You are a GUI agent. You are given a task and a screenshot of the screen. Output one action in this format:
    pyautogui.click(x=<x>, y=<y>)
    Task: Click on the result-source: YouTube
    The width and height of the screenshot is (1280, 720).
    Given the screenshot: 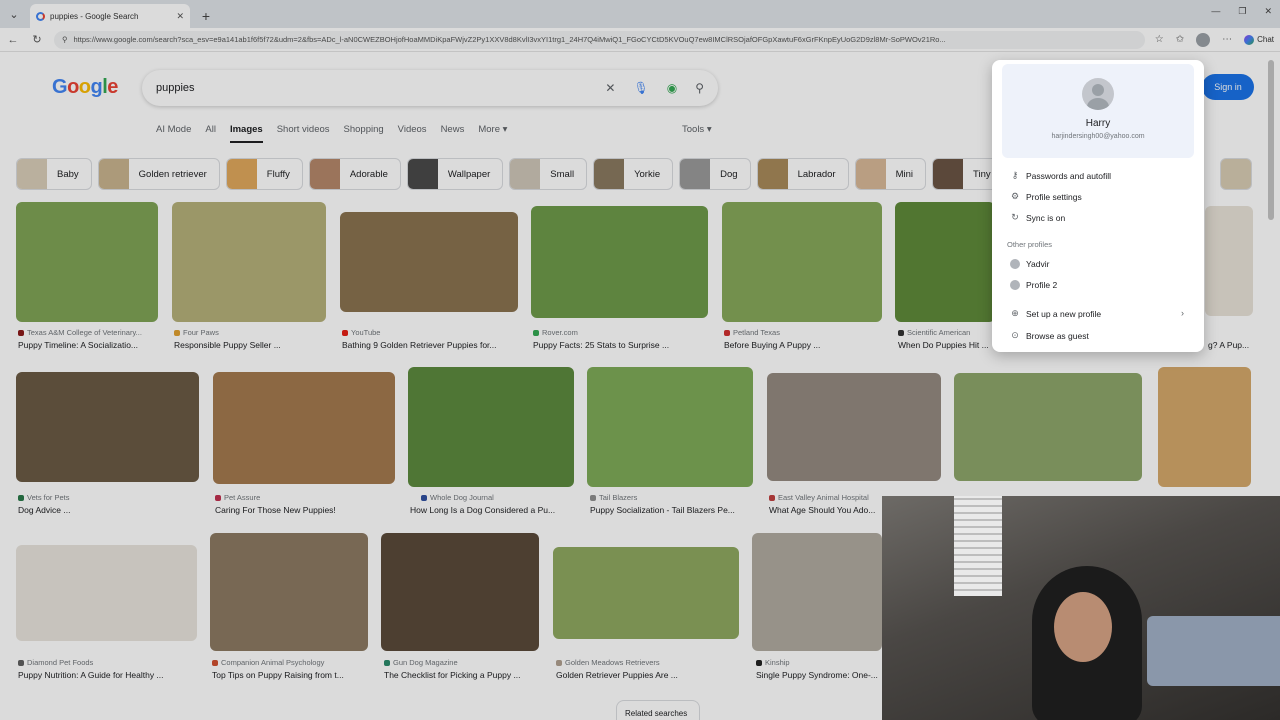 What is the action you would take?
    pyautogui.click(x=361, y=332)
    